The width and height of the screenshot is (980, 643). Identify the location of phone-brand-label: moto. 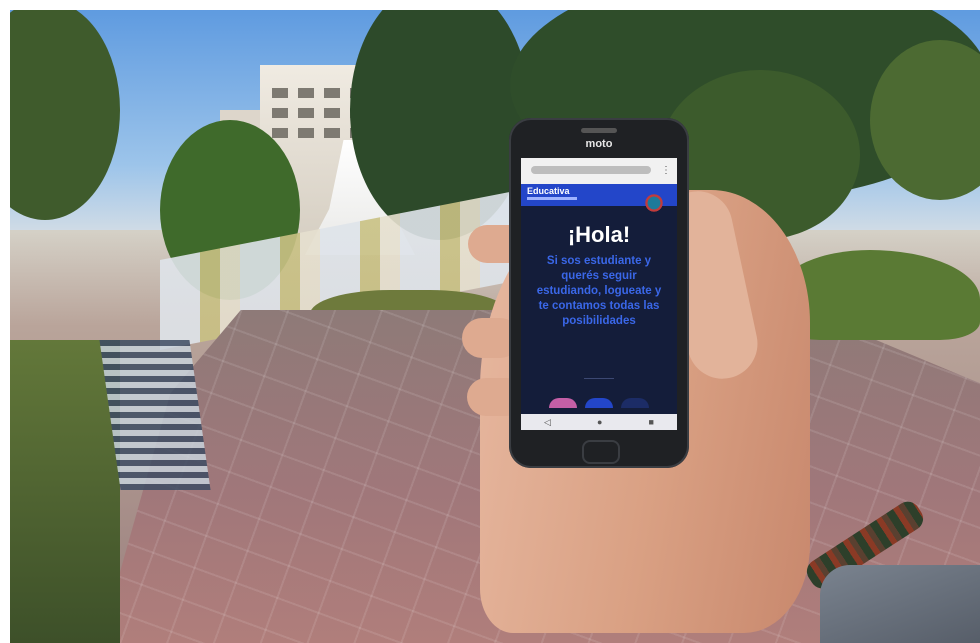
(599, 144).